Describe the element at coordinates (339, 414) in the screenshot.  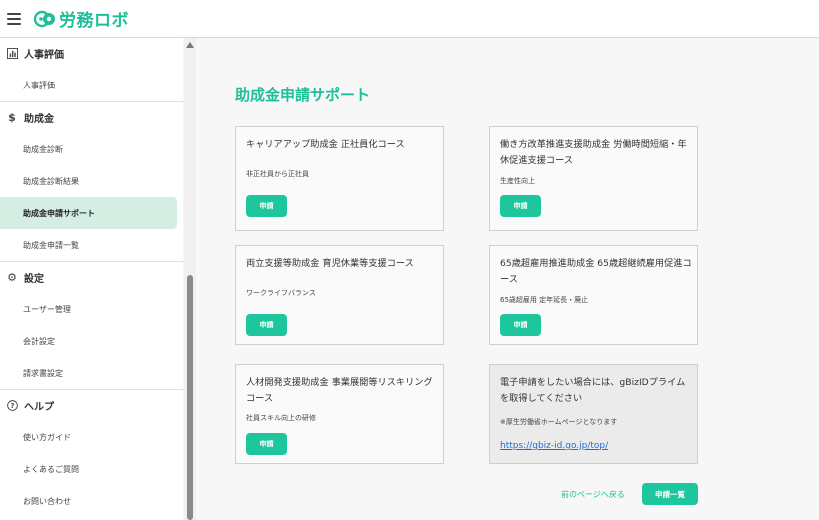
I see `subsidy-card: 人材開発支援助成金 事業展開等リスキリングコース 社員スキル向上の研修 申請` at that location.